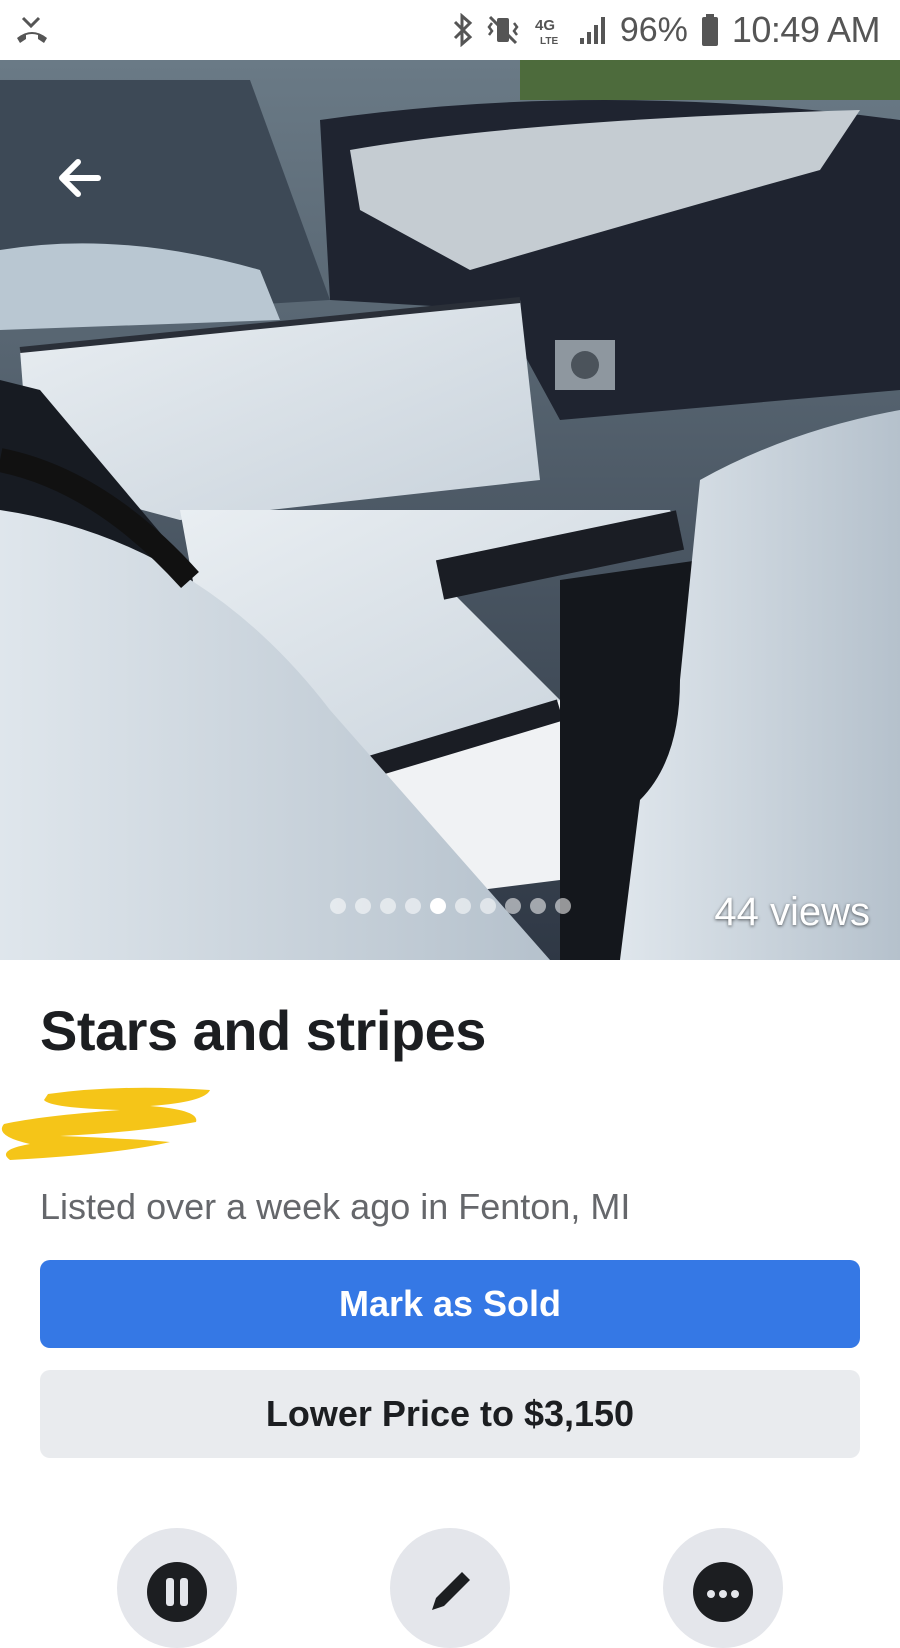 This screenshot has width=900, height=1648. Describe the element at coordinates (723, 1592) in the screenshot. I see `more-icon` at that location.